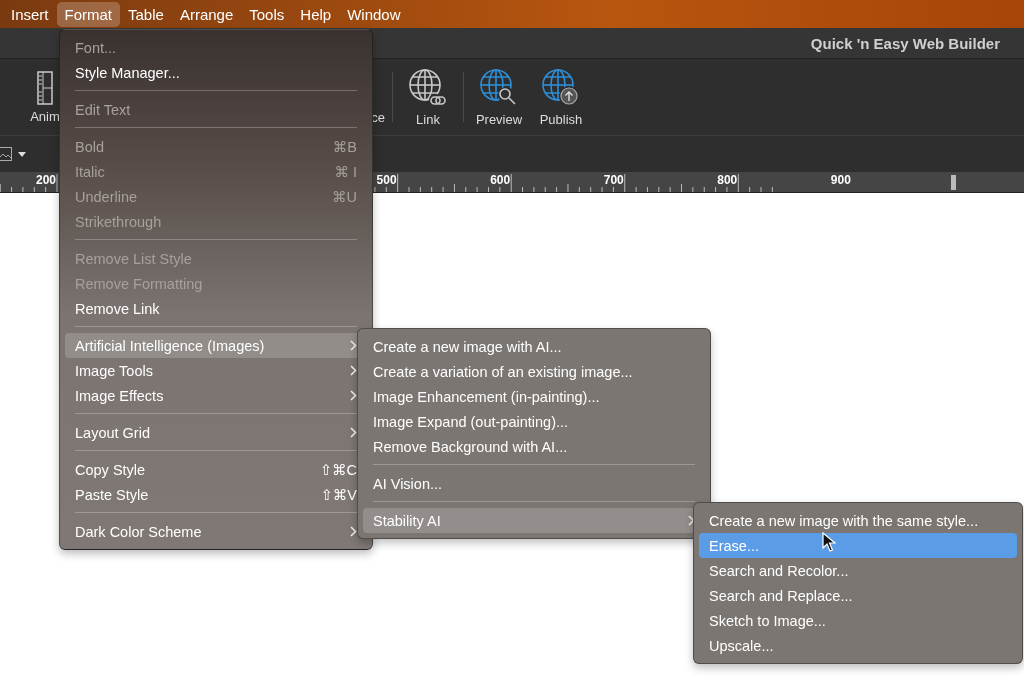  I want to click on shortcut-label: ⌘U, so click(344, 196).